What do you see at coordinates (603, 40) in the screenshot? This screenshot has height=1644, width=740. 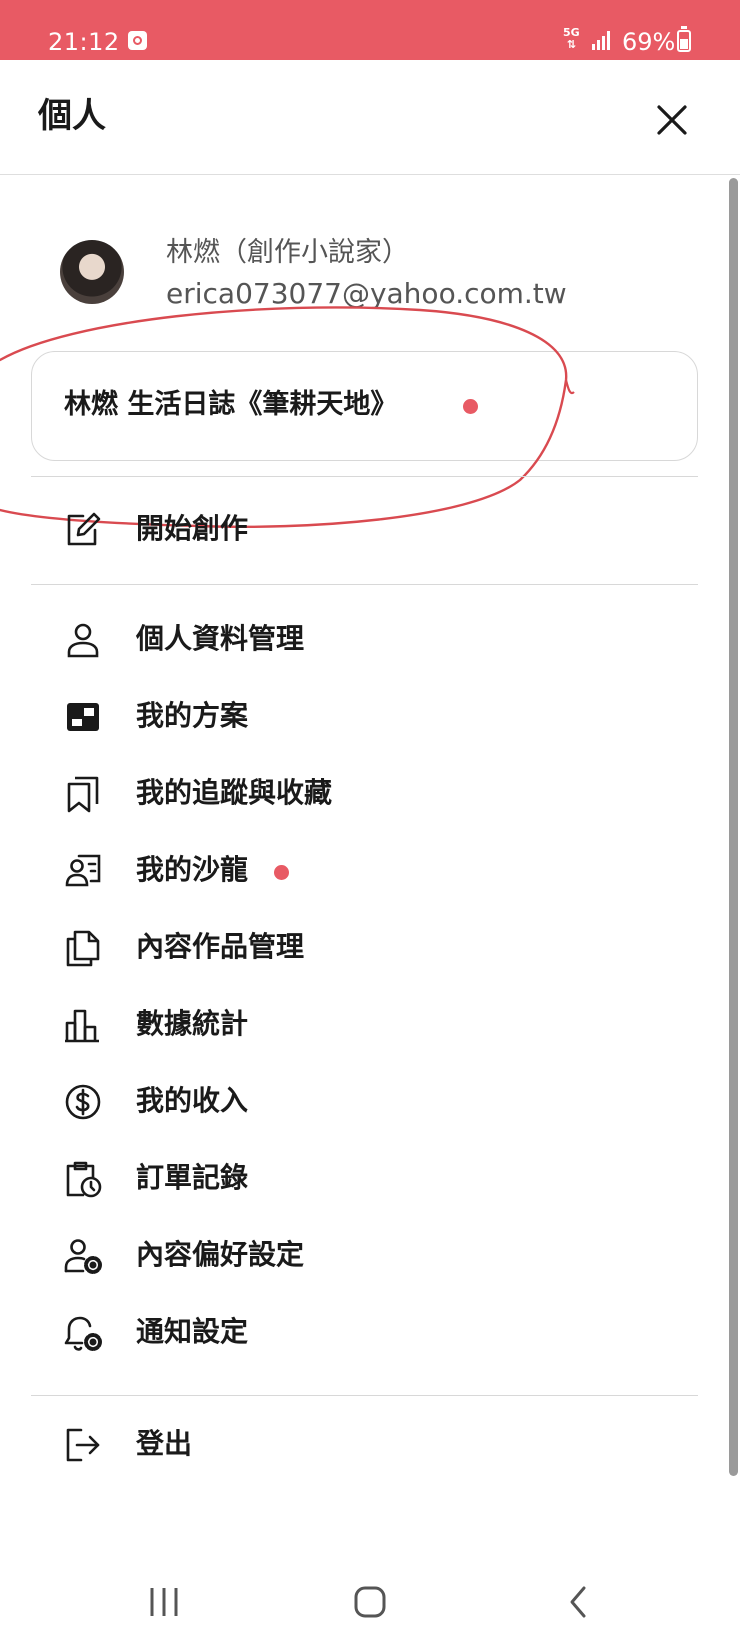 I see `signal-icon` at bounding box center [603, 40].